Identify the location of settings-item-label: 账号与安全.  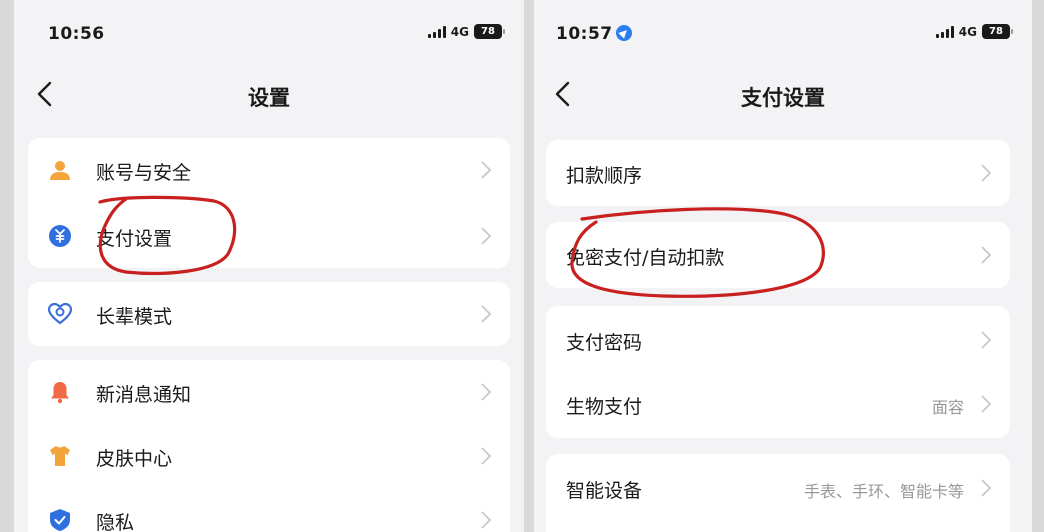
(144, 173).